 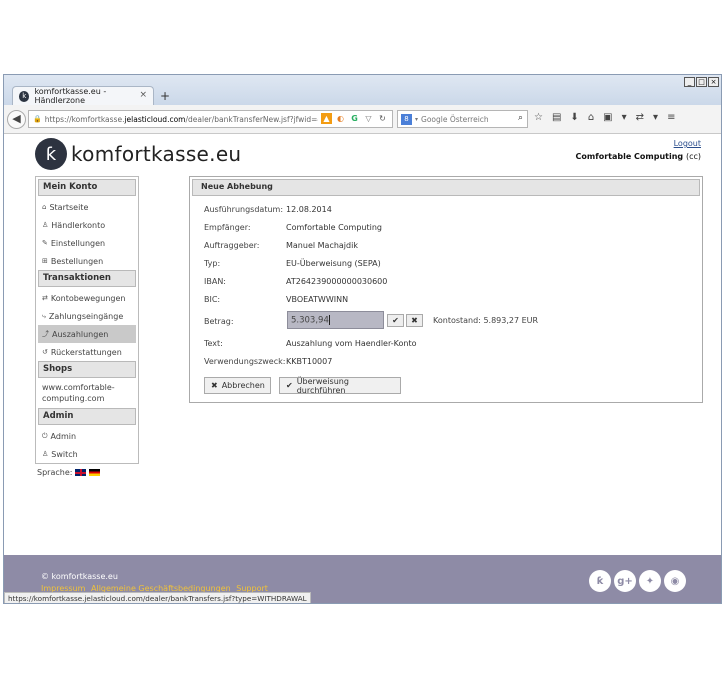 I want to click on sidebar-item-label: Einstellungen, so click(x=78, y=243).